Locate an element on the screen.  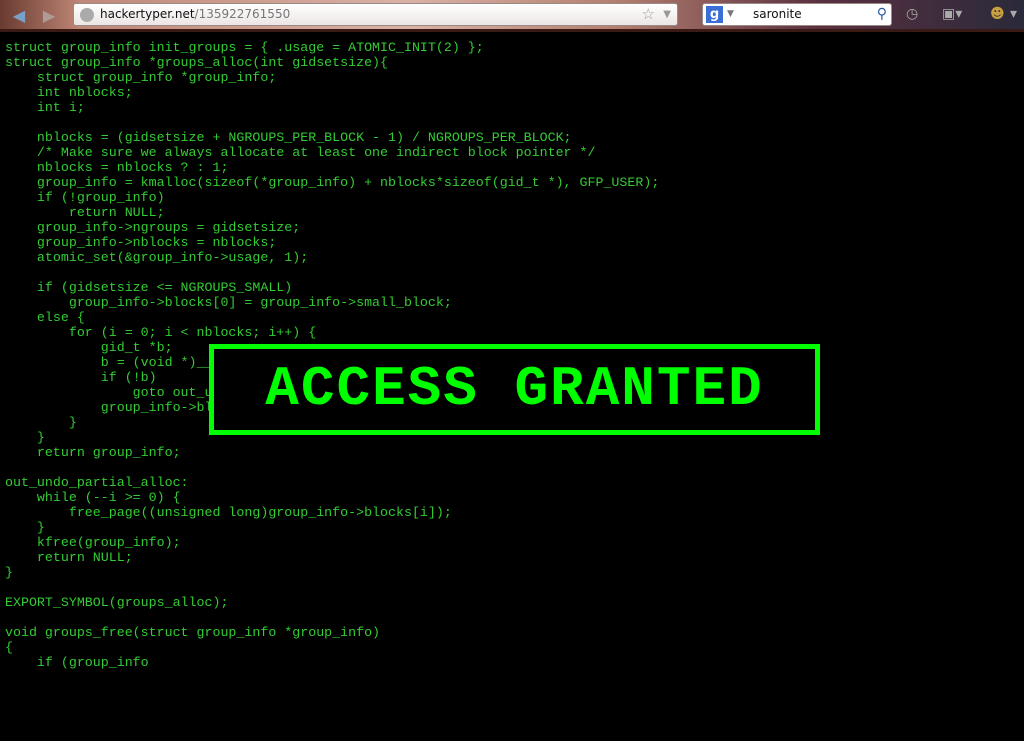
code-line: if (group_info is located at coordinates (77, 662).